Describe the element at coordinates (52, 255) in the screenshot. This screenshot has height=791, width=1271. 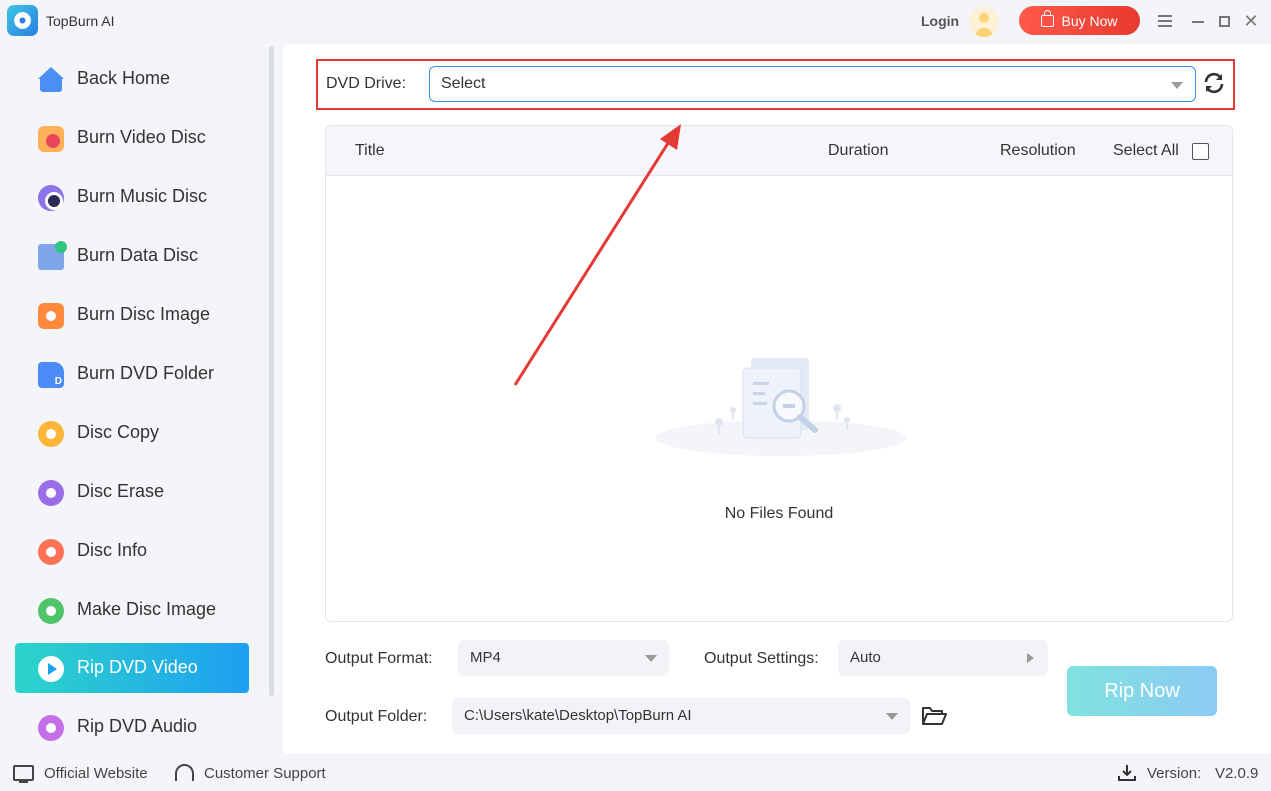
I see `data-disc-icon` at that location.